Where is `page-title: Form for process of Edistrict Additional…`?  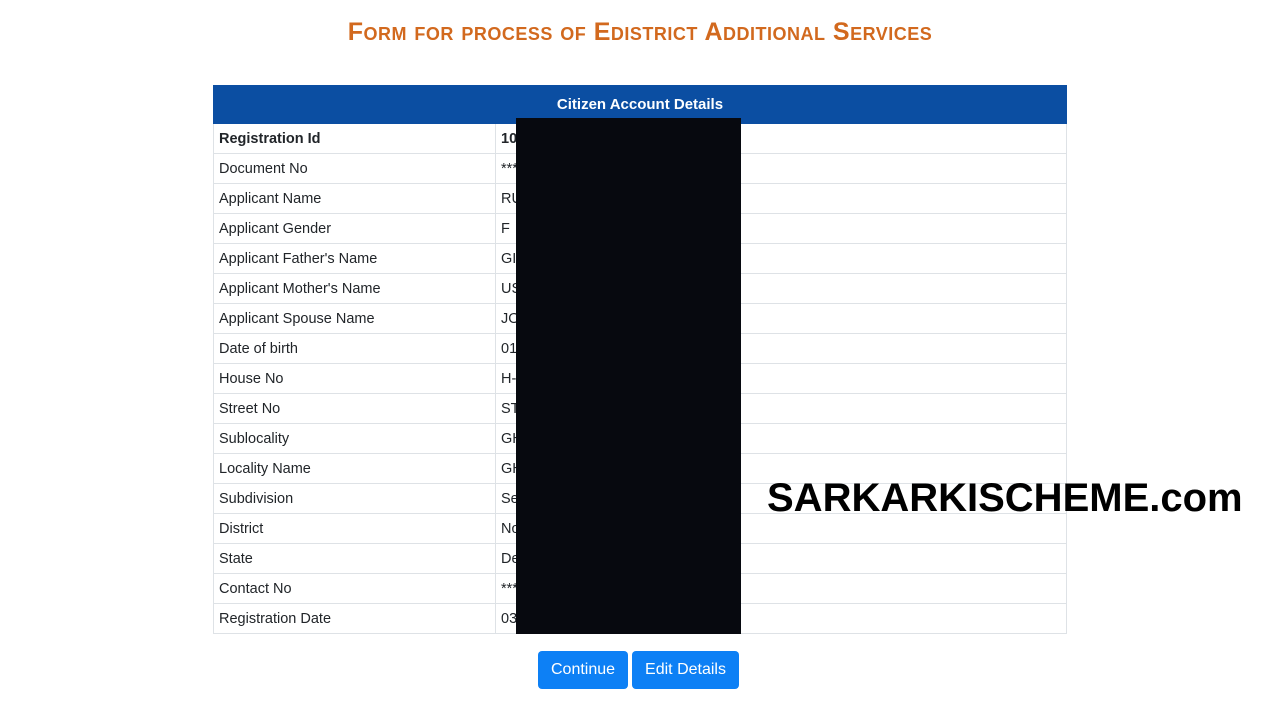
page-title: Form for process of Edistrict Additional… is located at coordinates (640, 32).